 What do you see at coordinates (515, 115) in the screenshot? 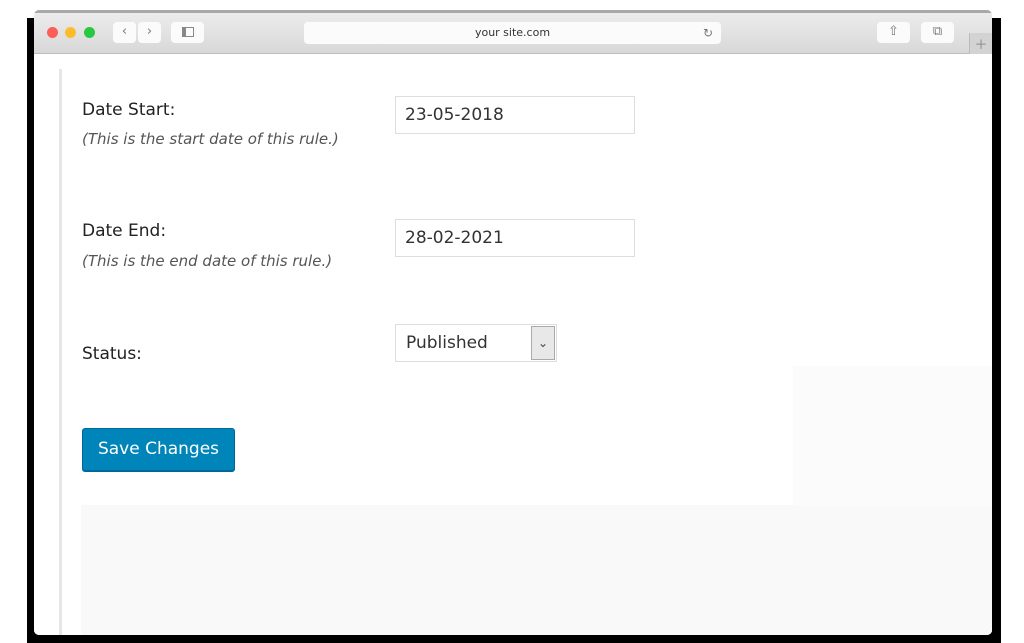
I see `date-start-input: 23-05-2018` at bounding box center [515, 115].